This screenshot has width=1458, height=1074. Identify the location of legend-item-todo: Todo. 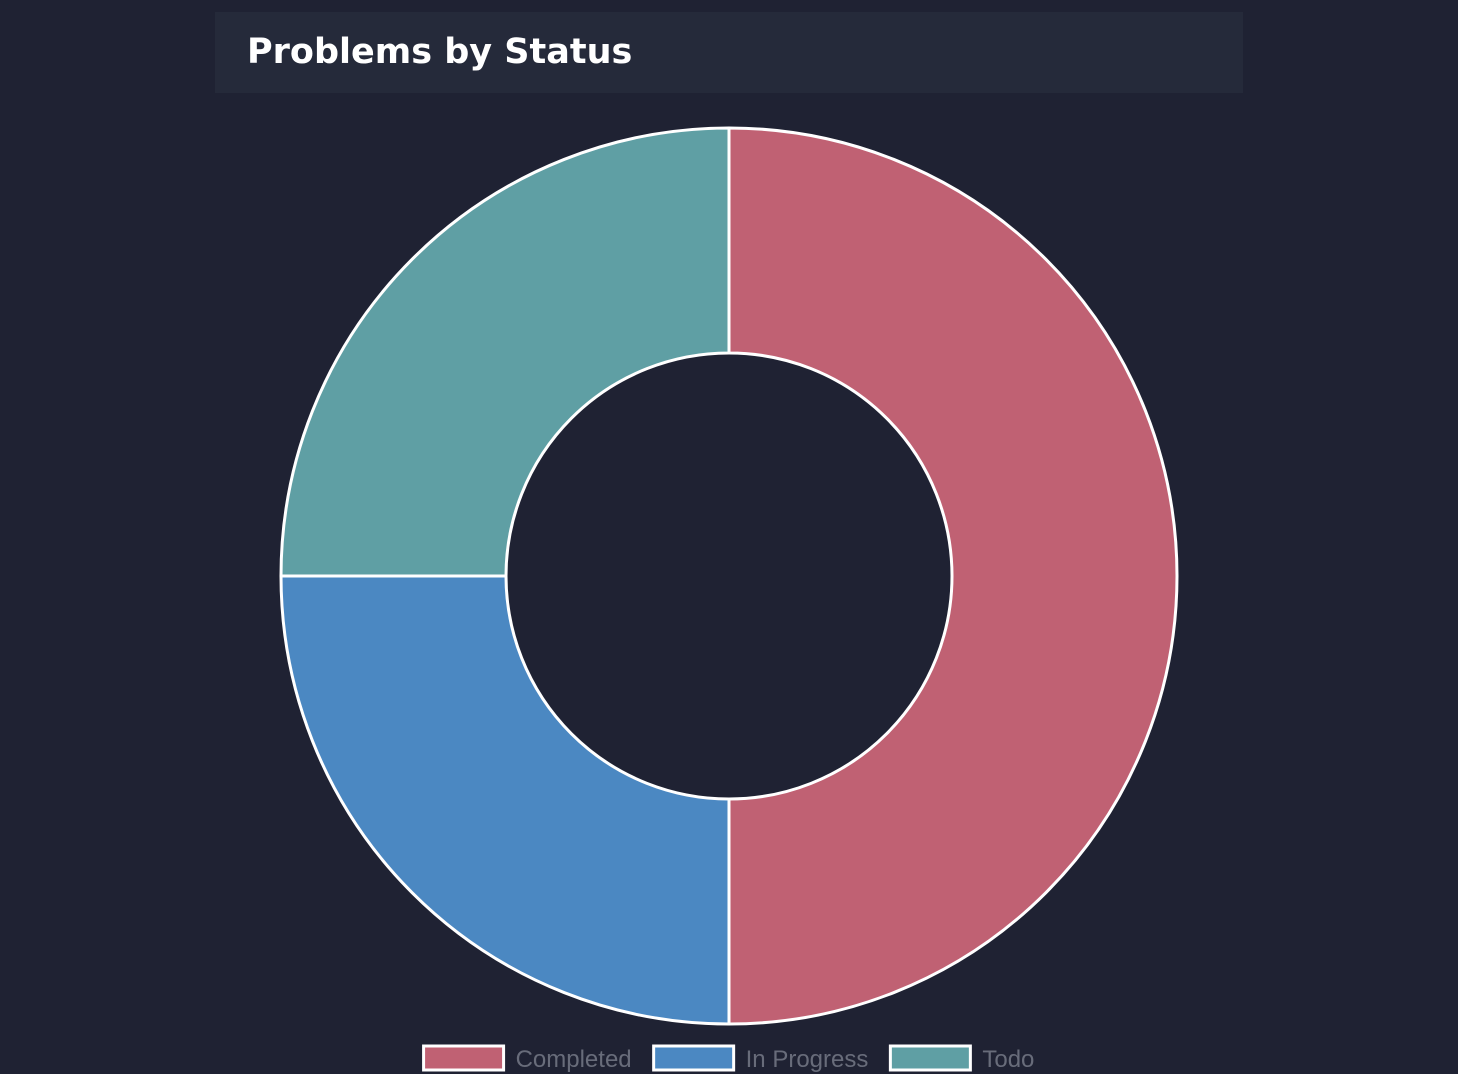
(961, 1058).